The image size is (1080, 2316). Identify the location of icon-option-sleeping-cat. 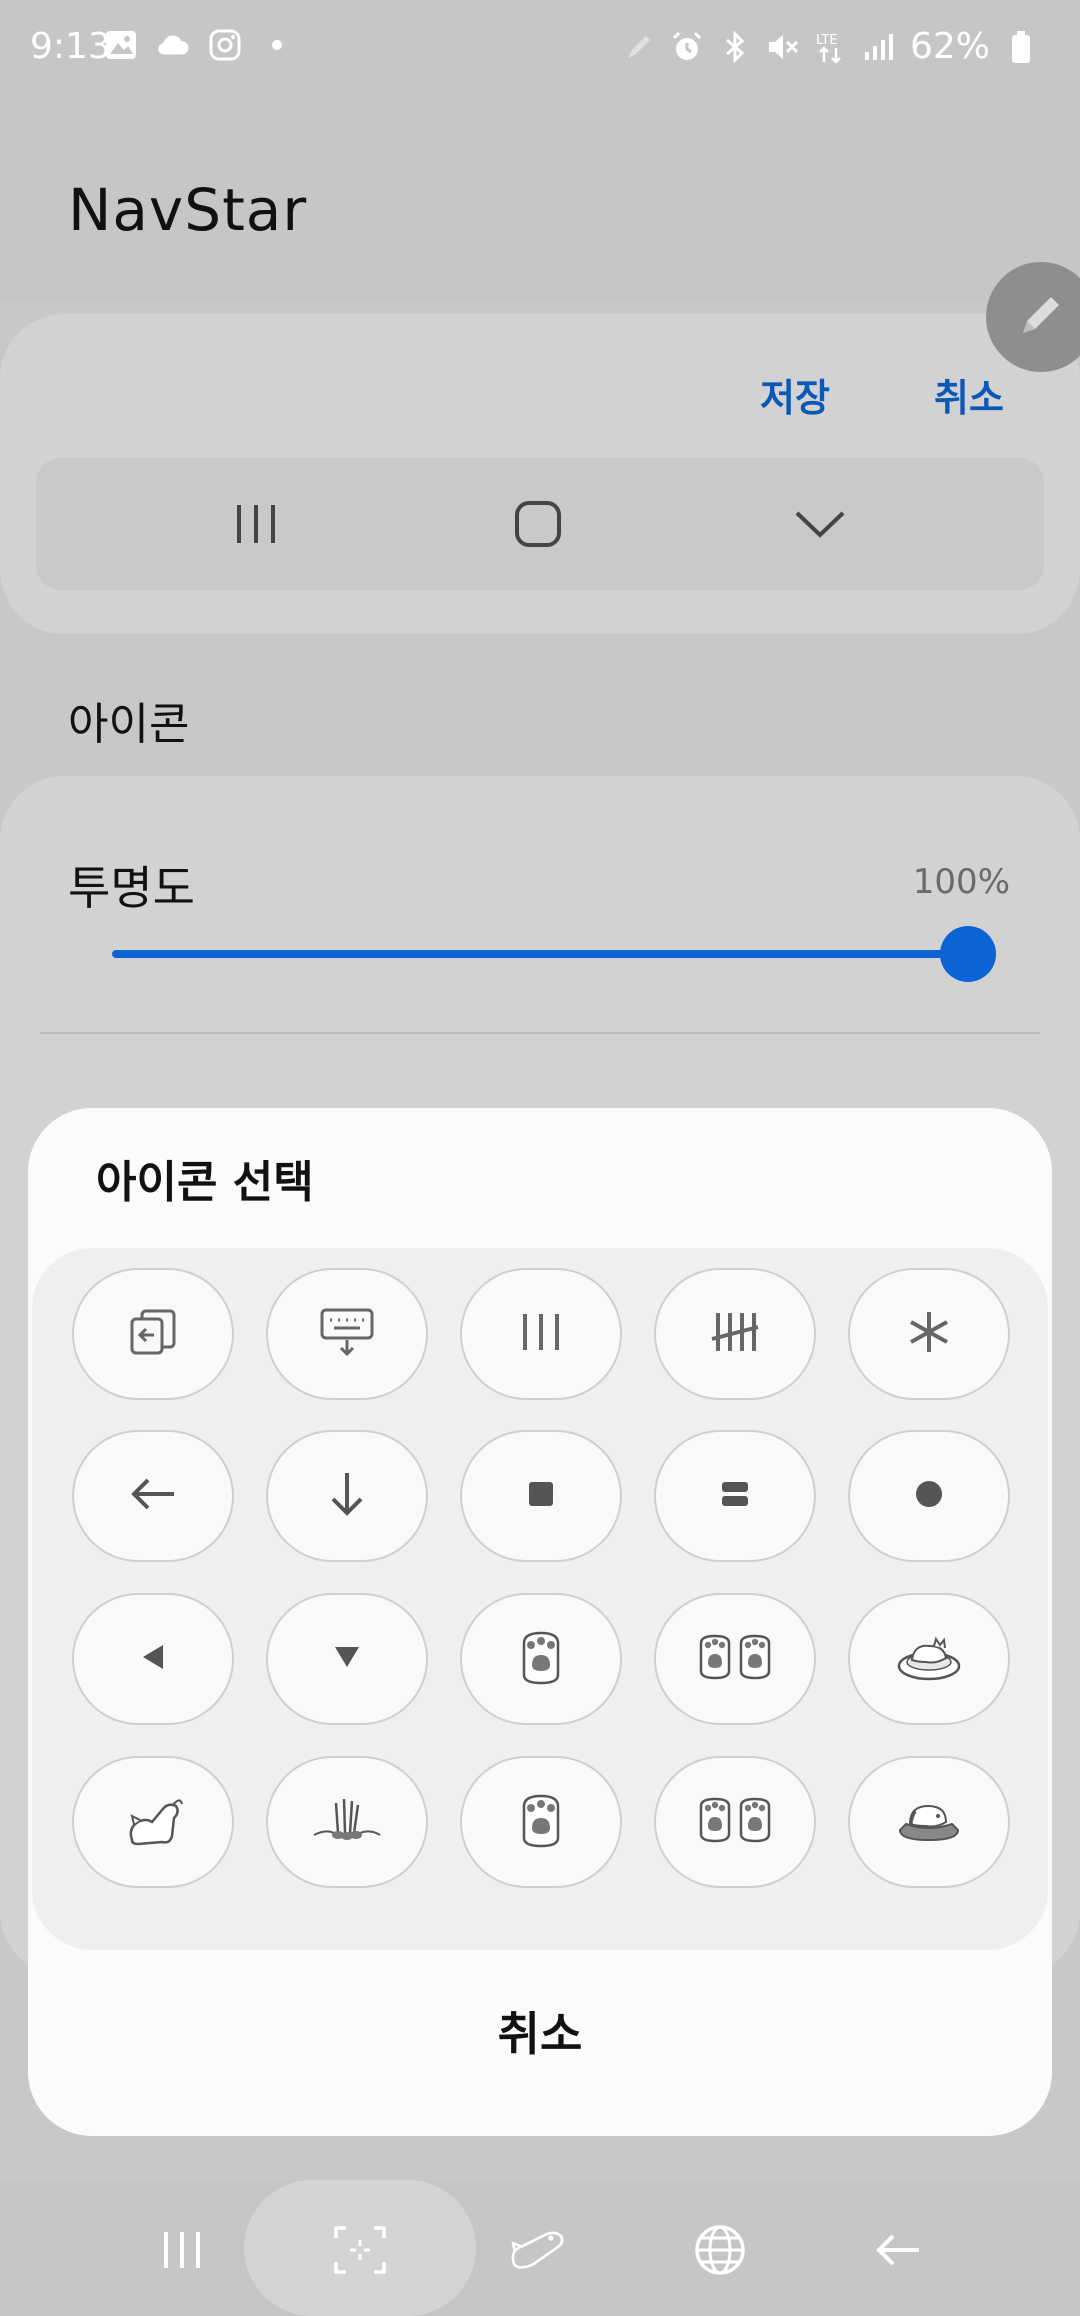
(929, 1659).